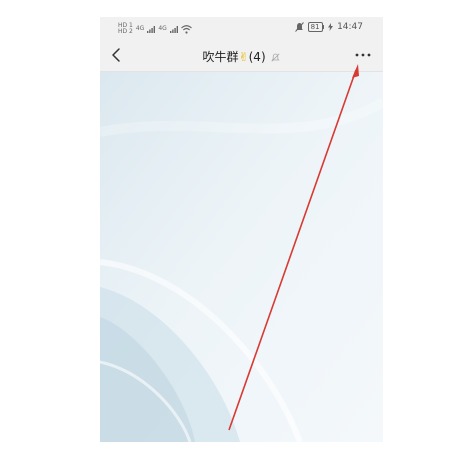 Image resolution: width=449 pixels, height=450 pixels. What do you see at coordinates (276, 57) in the screenshot?
I see `bell-off-icon` at bounding box center [276, 57].